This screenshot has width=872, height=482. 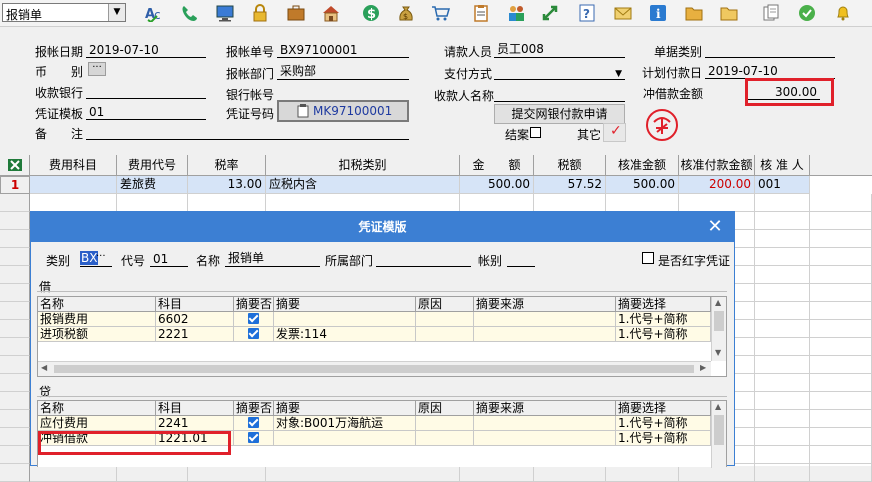 I want to click on col-header-approved-pay: 核准付款金额, so click(x=717, y=165).